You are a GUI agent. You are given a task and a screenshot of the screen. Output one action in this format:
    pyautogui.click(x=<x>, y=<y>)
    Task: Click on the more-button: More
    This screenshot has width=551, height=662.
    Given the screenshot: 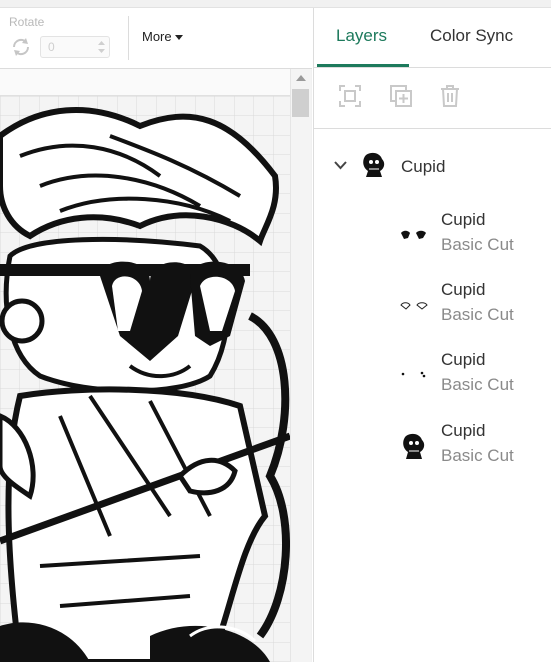 What is the action you would take?
    pyautogui.click(x=162, y=36)
    